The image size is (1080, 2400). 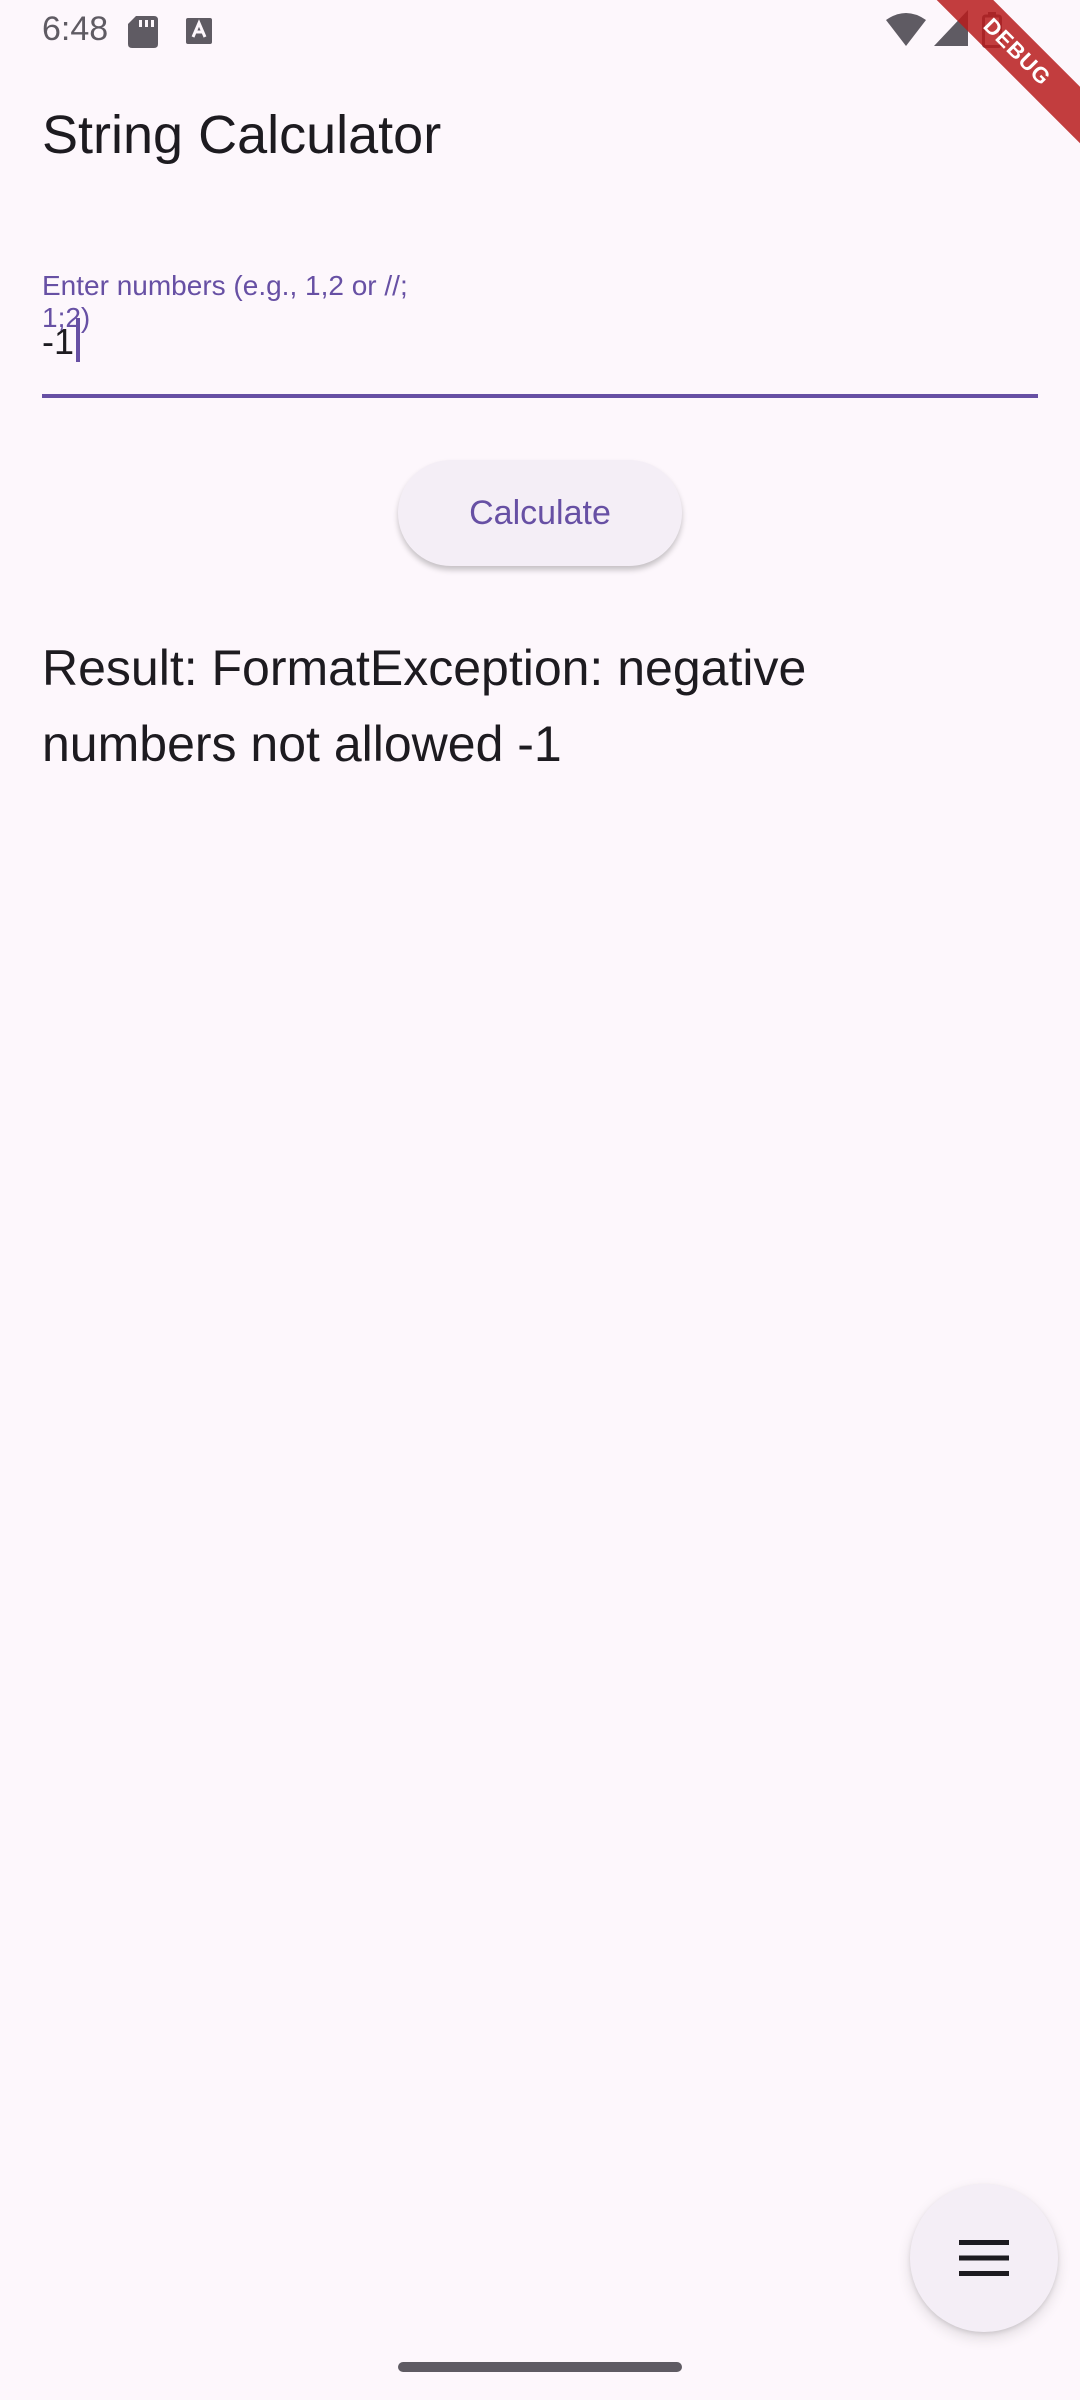 What do you see at coordinates (951, 28) in the screenshot?
I see `signal-icon` at bounding box center [951, 28].